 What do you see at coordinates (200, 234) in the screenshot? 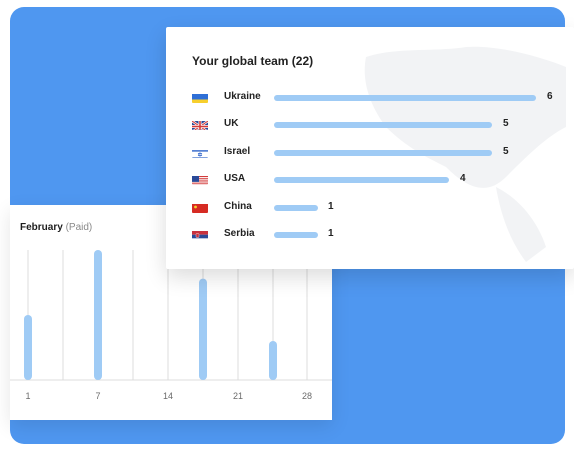
I see `serbia-flag-icon` at bounding box center [200, 234].